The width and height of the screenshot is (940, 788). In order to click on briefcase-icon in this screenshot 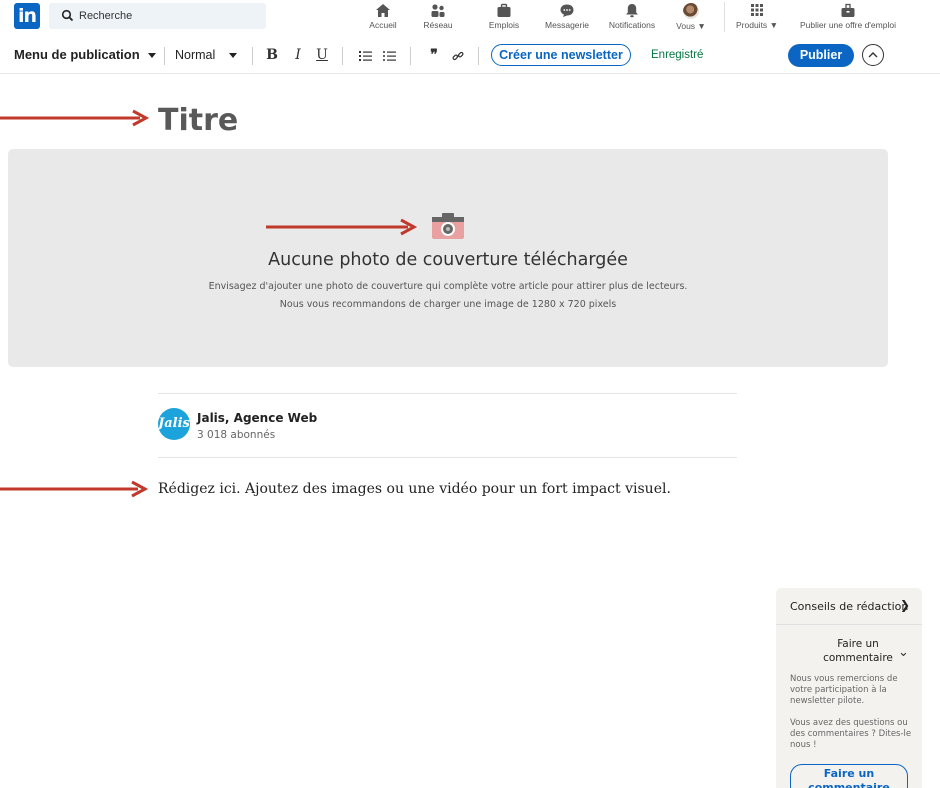, I will do `click(504, 10)`.